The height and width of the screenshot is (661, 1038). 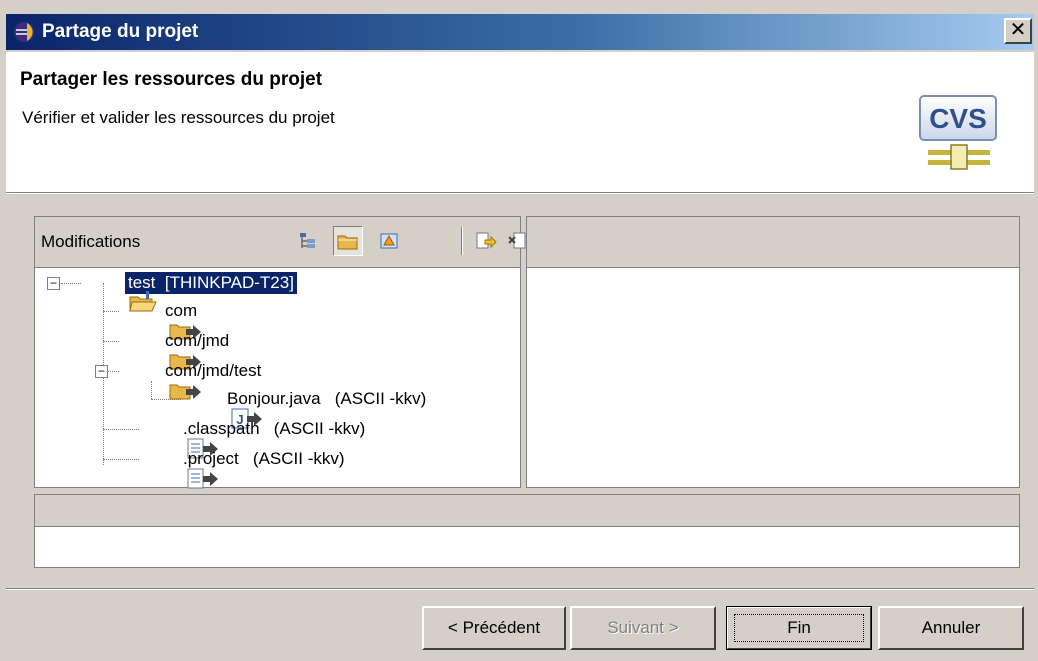 I want to click on tree-layout-icon, so click(x=308, y=241).